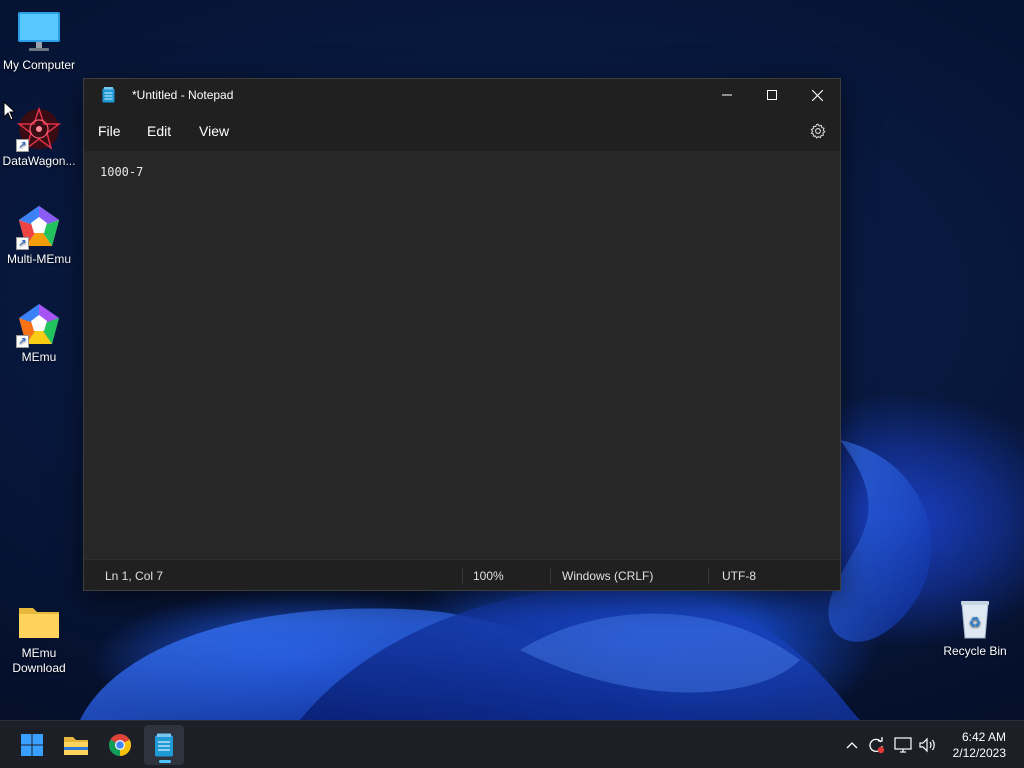 Image resolution: width=1024 pixels, height=768 pixels. I want to click on window-title: *Untitled - Notepad, so click(183, 95).